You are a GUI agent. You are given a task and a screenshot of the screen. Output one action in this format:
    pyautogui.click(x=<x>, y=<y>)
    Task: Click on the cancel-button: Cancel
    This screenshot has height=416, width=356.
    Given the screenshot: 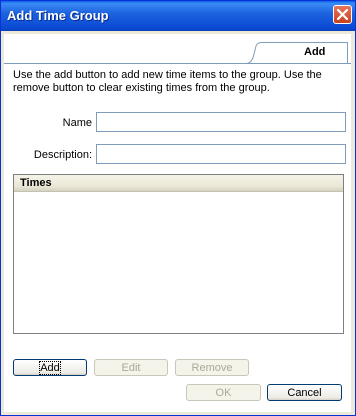 What is the action you would take?
    pyautogui.click(x=304, y=392)
    